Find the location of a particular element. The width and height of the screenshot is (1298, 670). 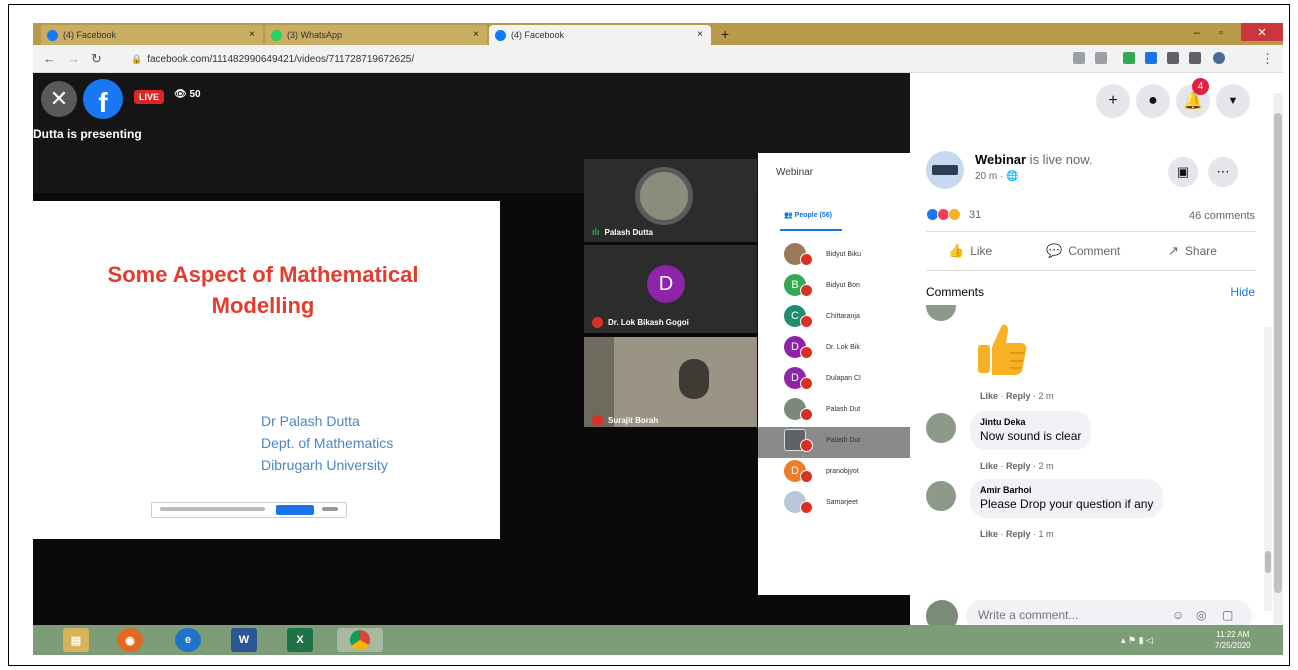

facebook-logo-icon: f is located at coordinates (103, 99).